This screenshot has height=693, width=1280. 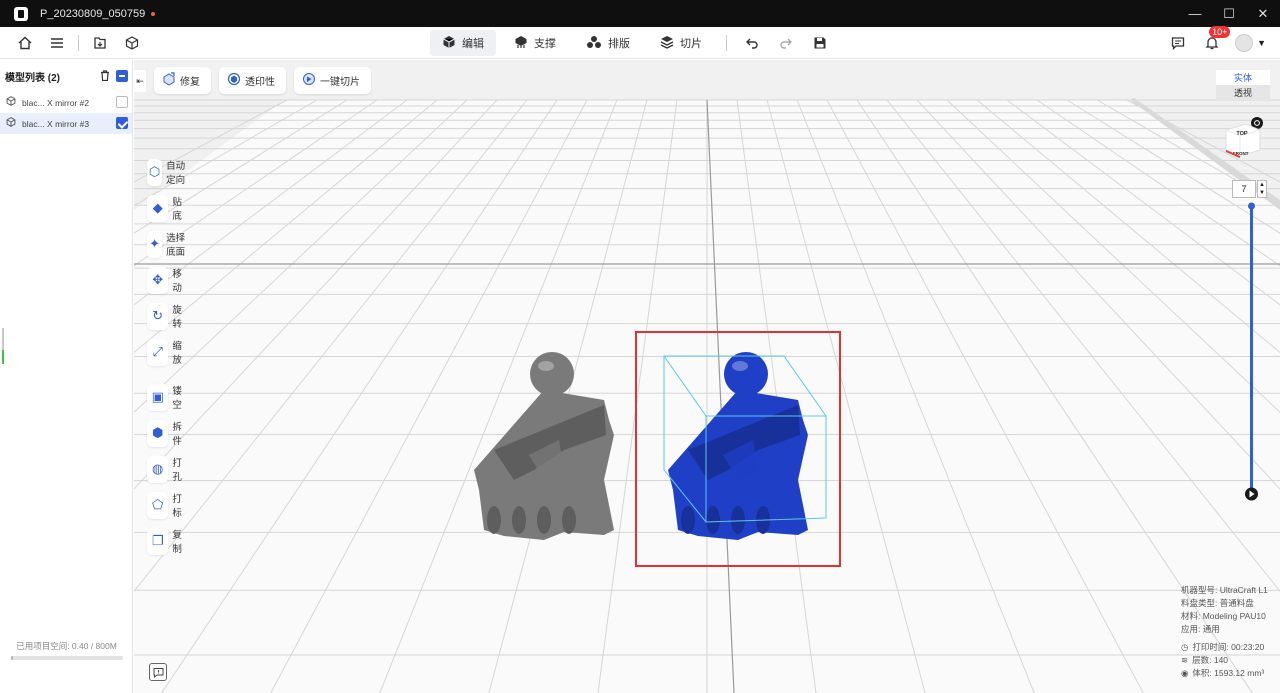 What do you see at coordinates (1223, 616) in the screenshot?
I see `material-info: 材料: Modeling PAU10` at bounding box center [1223, 616].